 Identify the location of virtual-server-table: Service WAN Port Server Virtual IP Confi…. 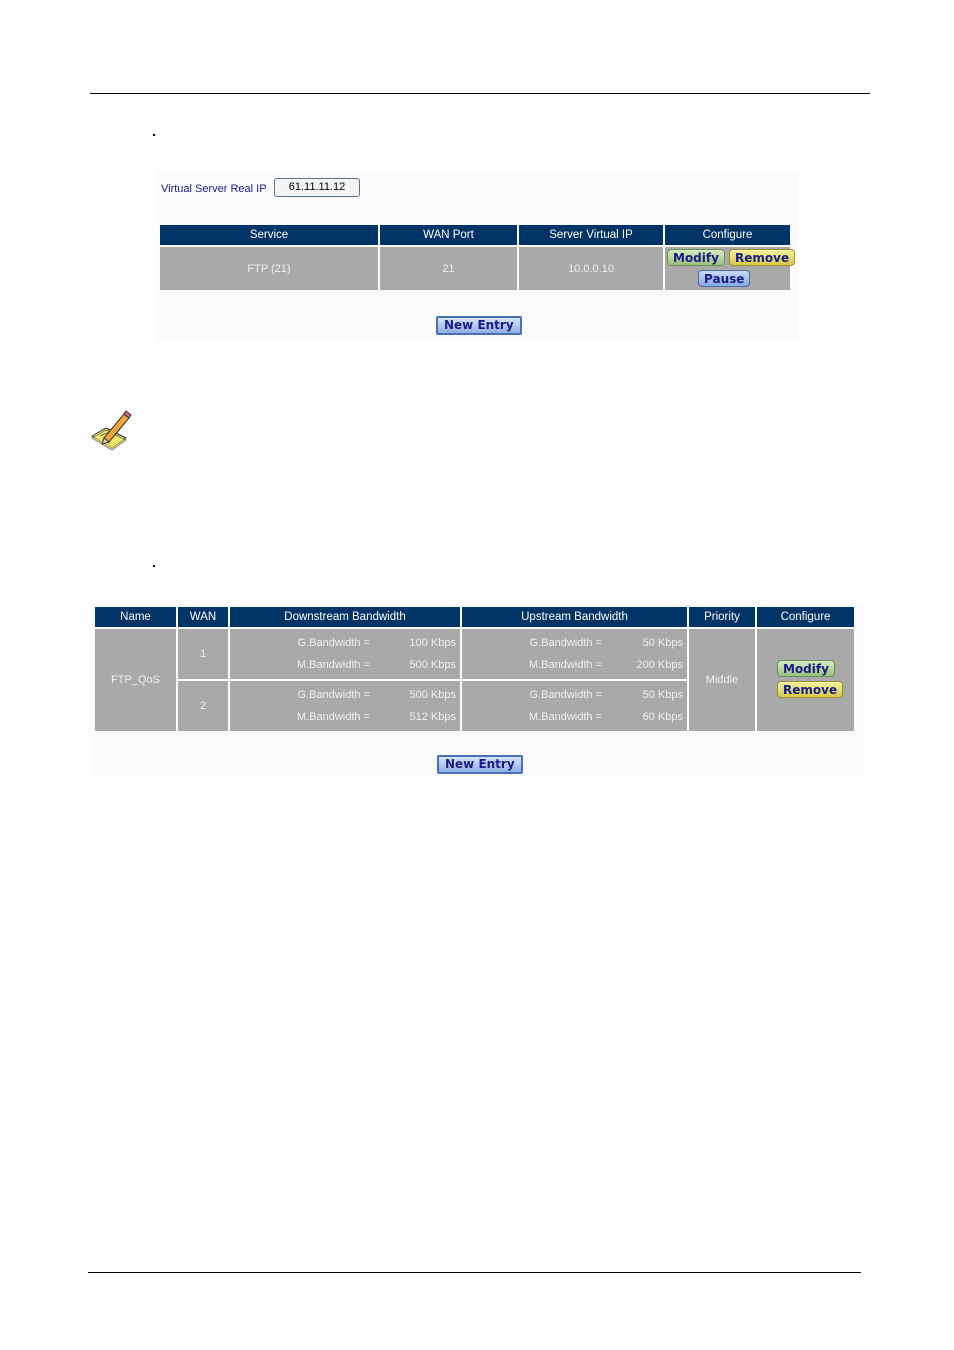
(477, 257).